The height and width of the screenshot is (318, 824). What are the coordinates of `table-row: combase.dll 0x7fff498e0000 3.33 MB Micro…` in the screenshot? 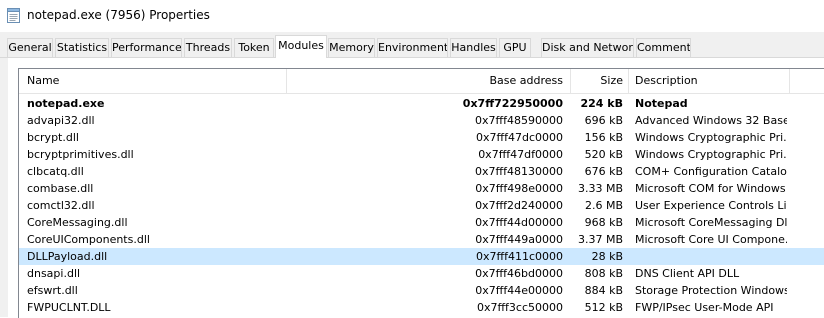 It's located at (421, 188).